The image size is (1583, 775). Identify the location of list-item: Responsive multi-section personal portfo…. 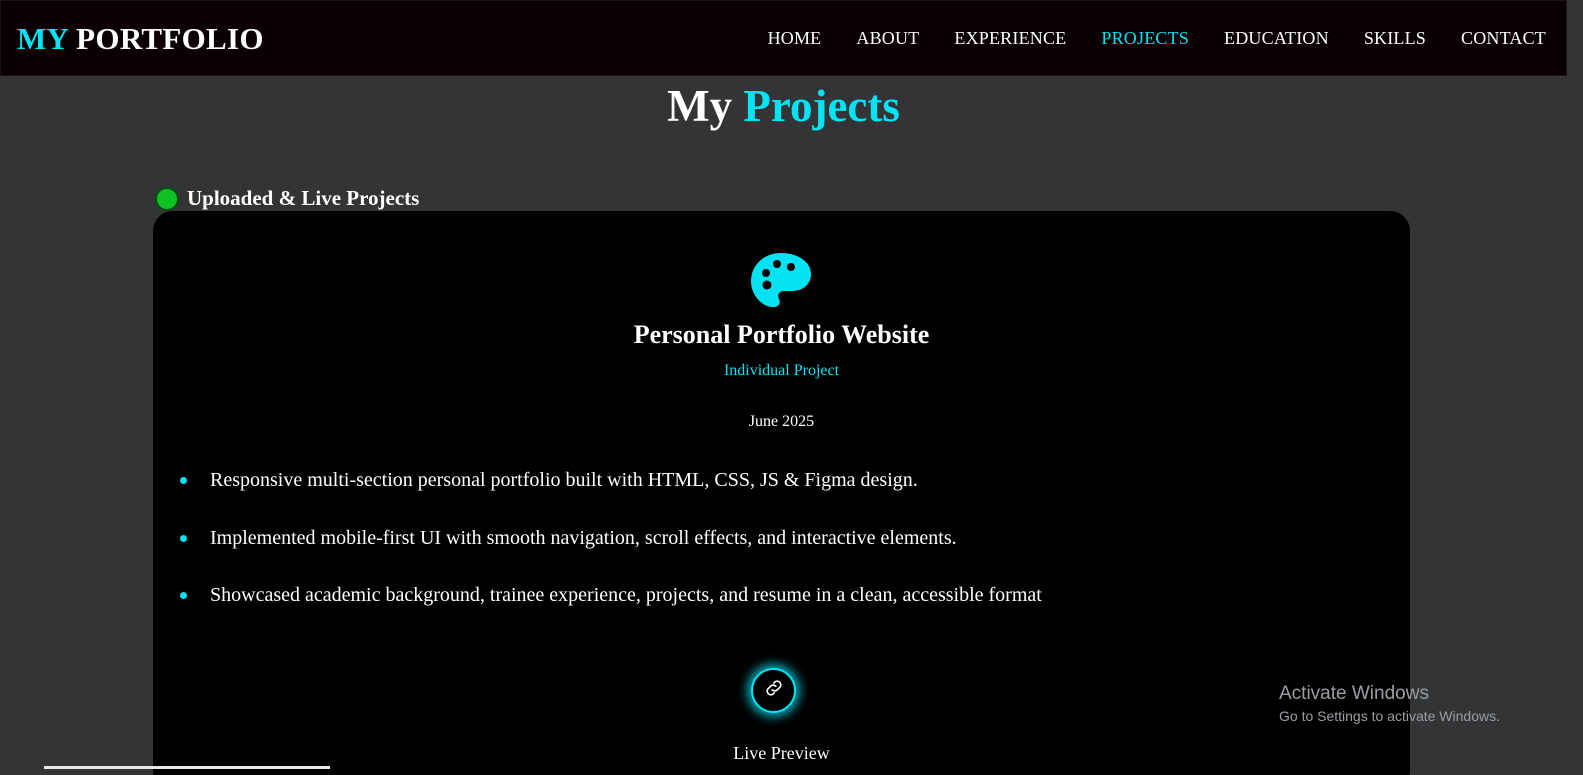
(611, 498).